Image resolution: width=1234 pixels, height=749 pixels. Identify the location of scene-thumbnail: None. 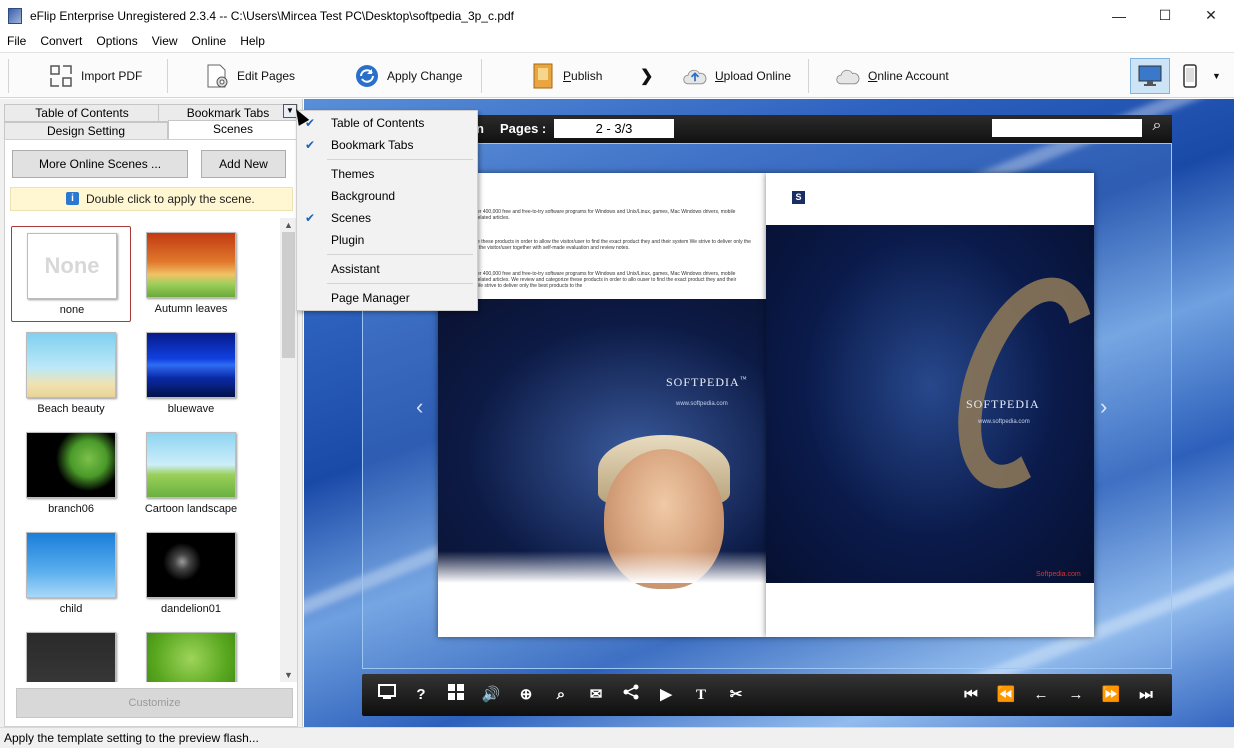
(72, 266).